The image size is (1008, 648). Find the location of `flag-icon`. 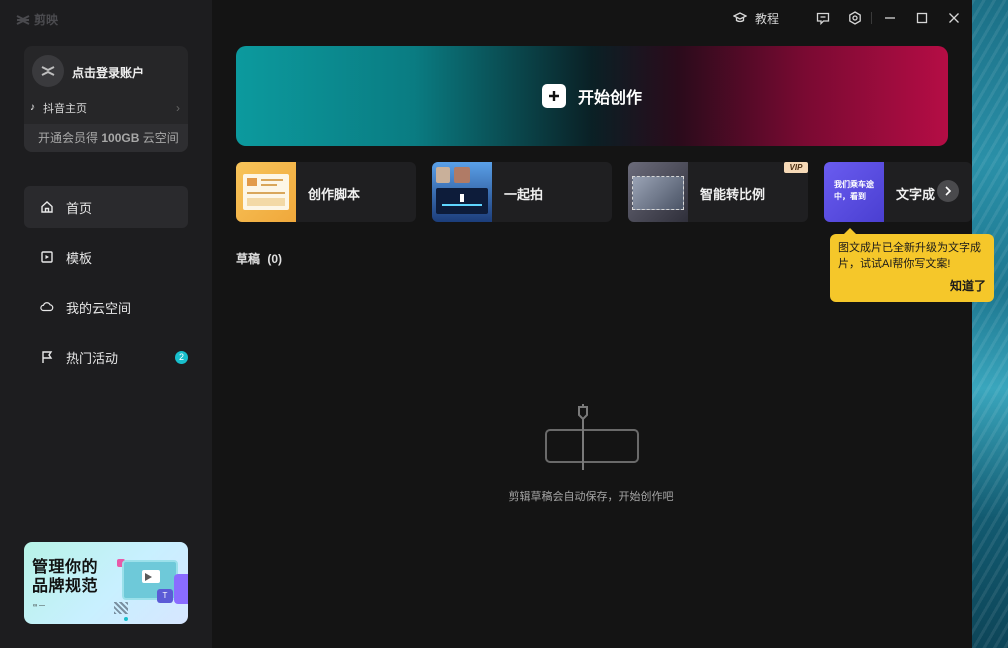

flag-icon is located at coordinates (47, 357).